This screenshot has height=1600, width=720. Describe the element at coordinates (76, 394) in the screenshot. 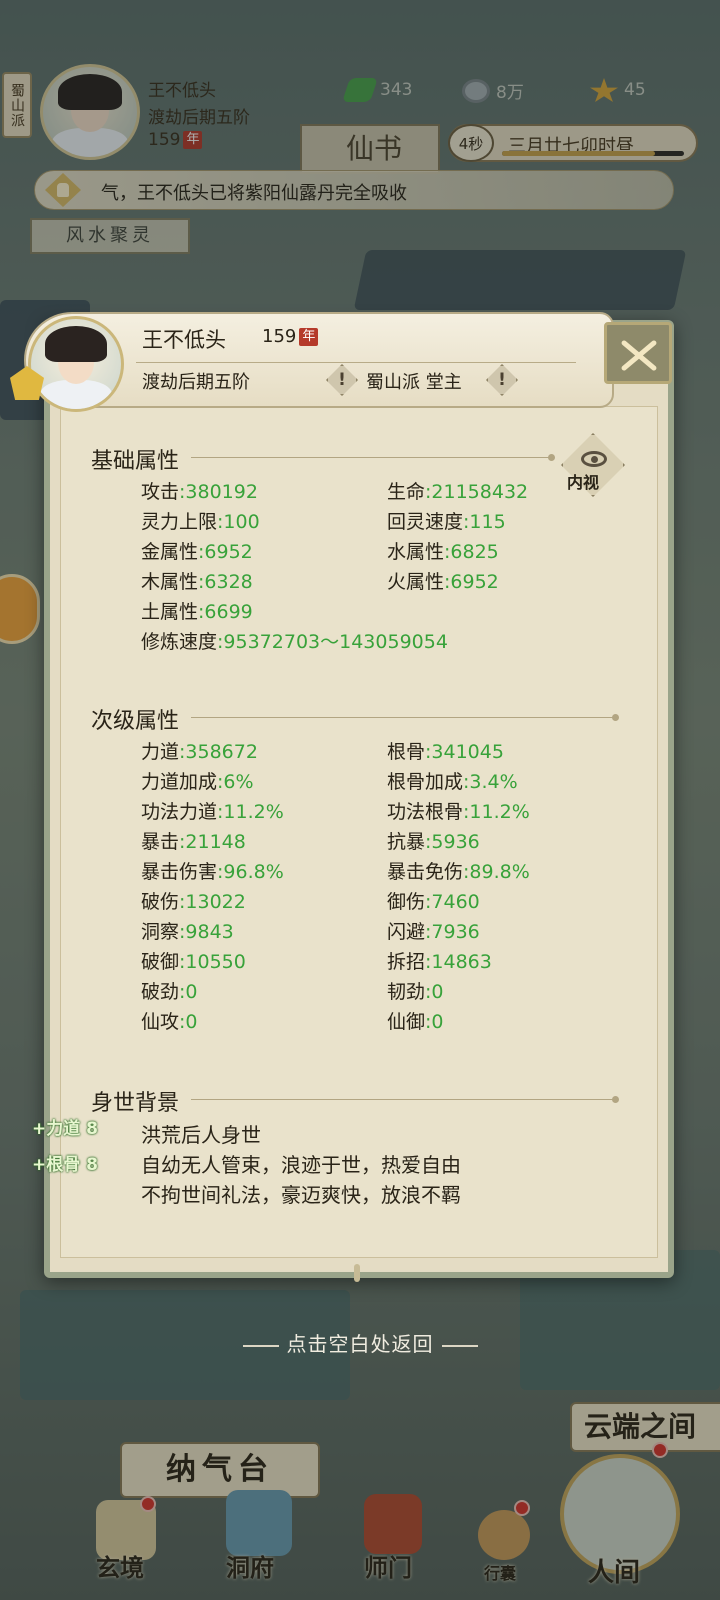

I see `portrait-robe` at that location.